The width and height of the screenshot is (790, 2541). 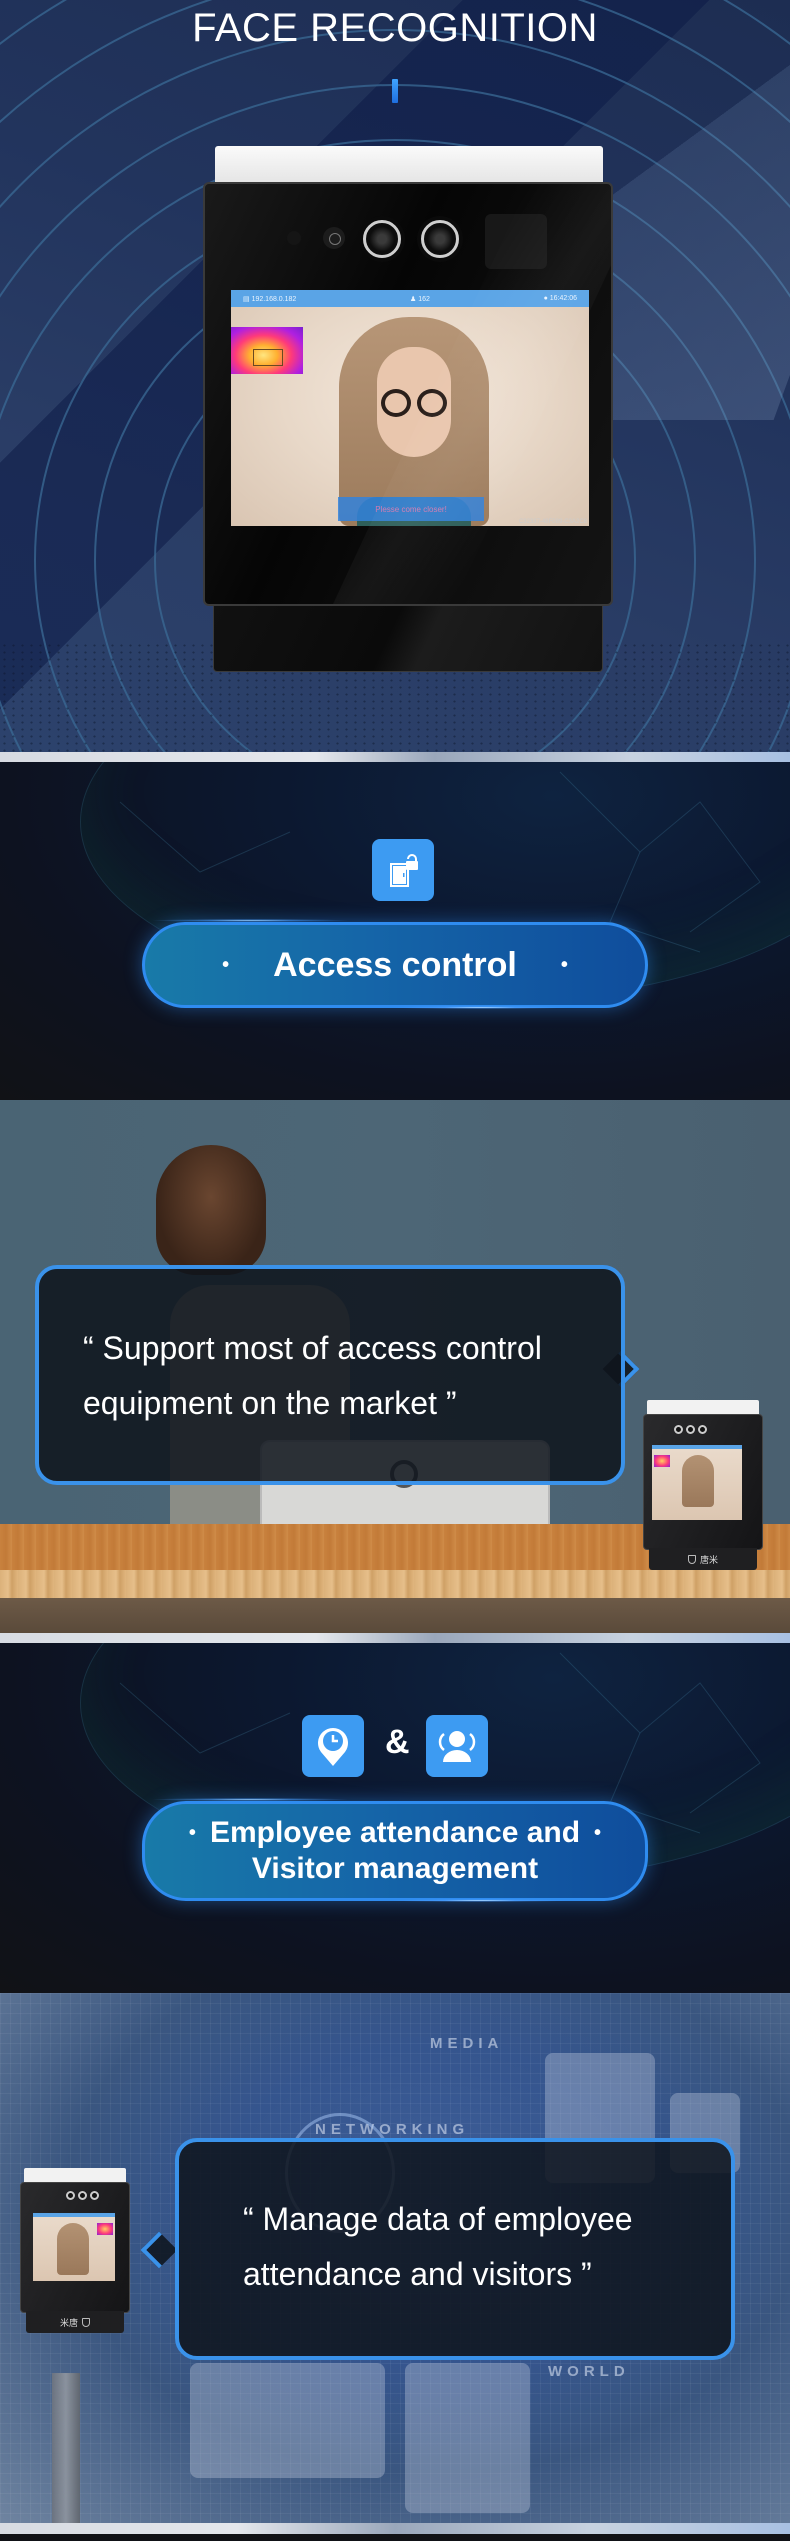 I want to click on clock: ● 16:42:06, so click(x=560, y=298).